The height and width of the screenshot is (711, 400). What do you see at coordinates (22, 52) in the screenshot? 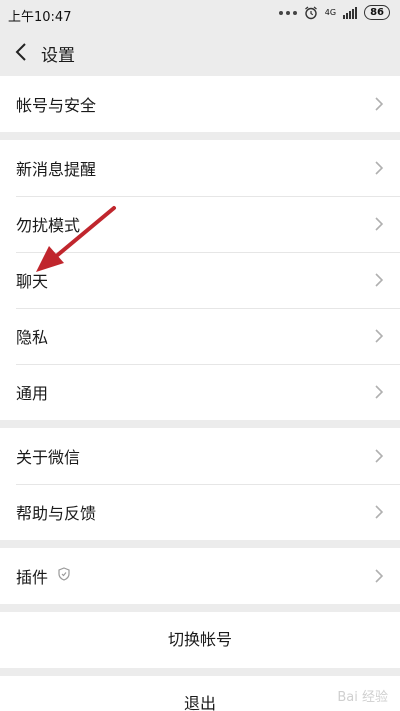
I see `back-arrow-icon` at bounding box center [22, 52].